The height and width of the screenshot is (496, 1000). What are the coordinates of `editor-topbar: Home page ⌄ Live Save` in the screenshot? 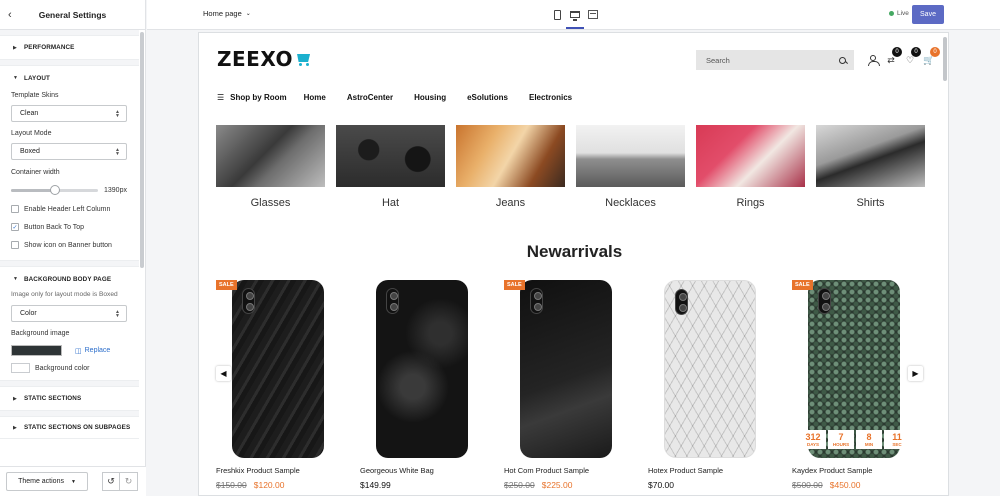 It's located at (573, 15).